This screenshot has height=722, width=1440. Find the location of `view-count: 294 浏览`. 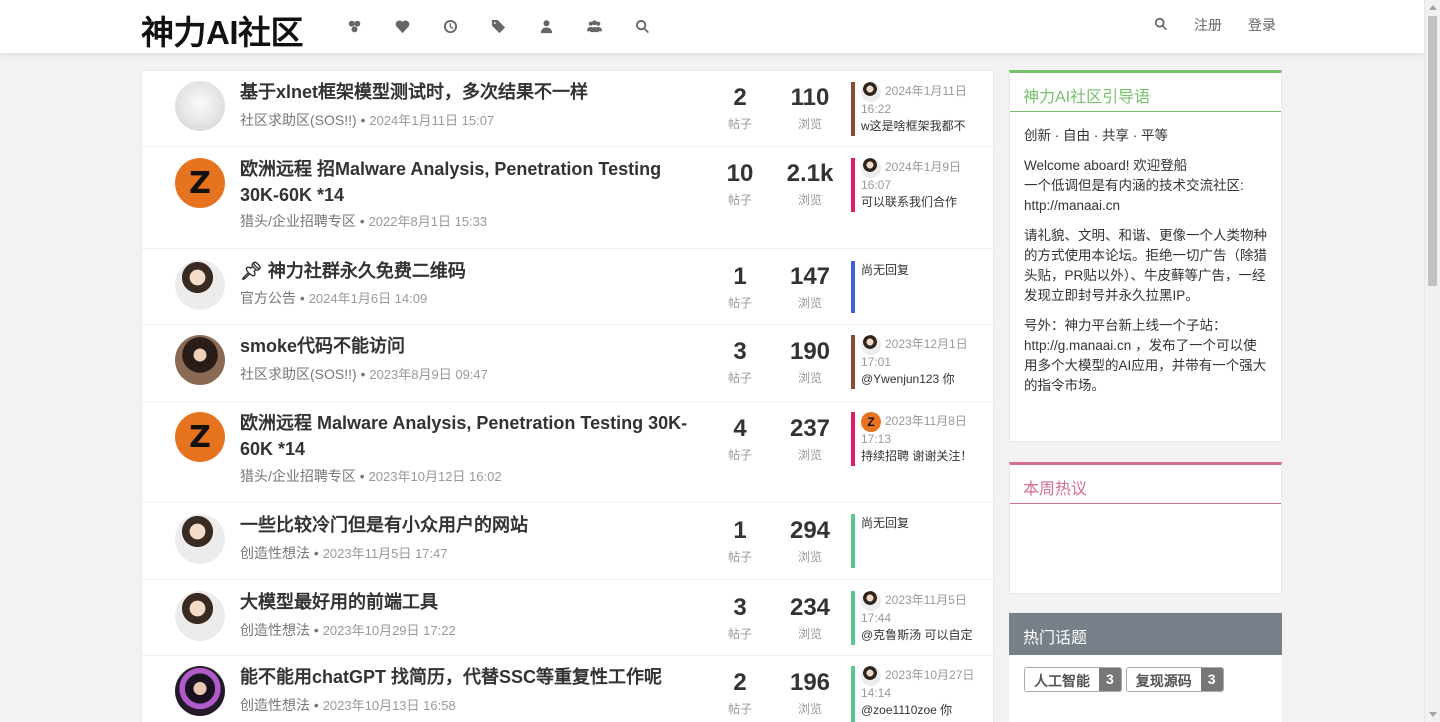

view-count: 294 浏览 is located at coordinates (810, 541).